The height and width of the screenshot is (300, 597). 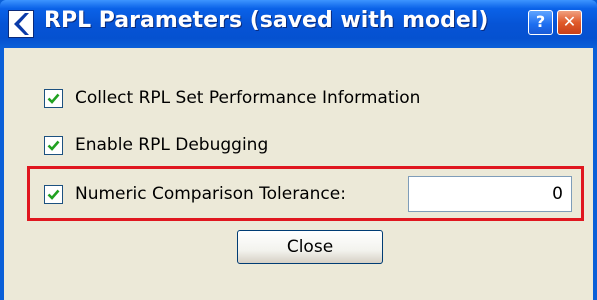 What do you see at coordinates (569, 22) in the screenshot?
I see `window-close-button: ✕` at bounding box center [569, 22].